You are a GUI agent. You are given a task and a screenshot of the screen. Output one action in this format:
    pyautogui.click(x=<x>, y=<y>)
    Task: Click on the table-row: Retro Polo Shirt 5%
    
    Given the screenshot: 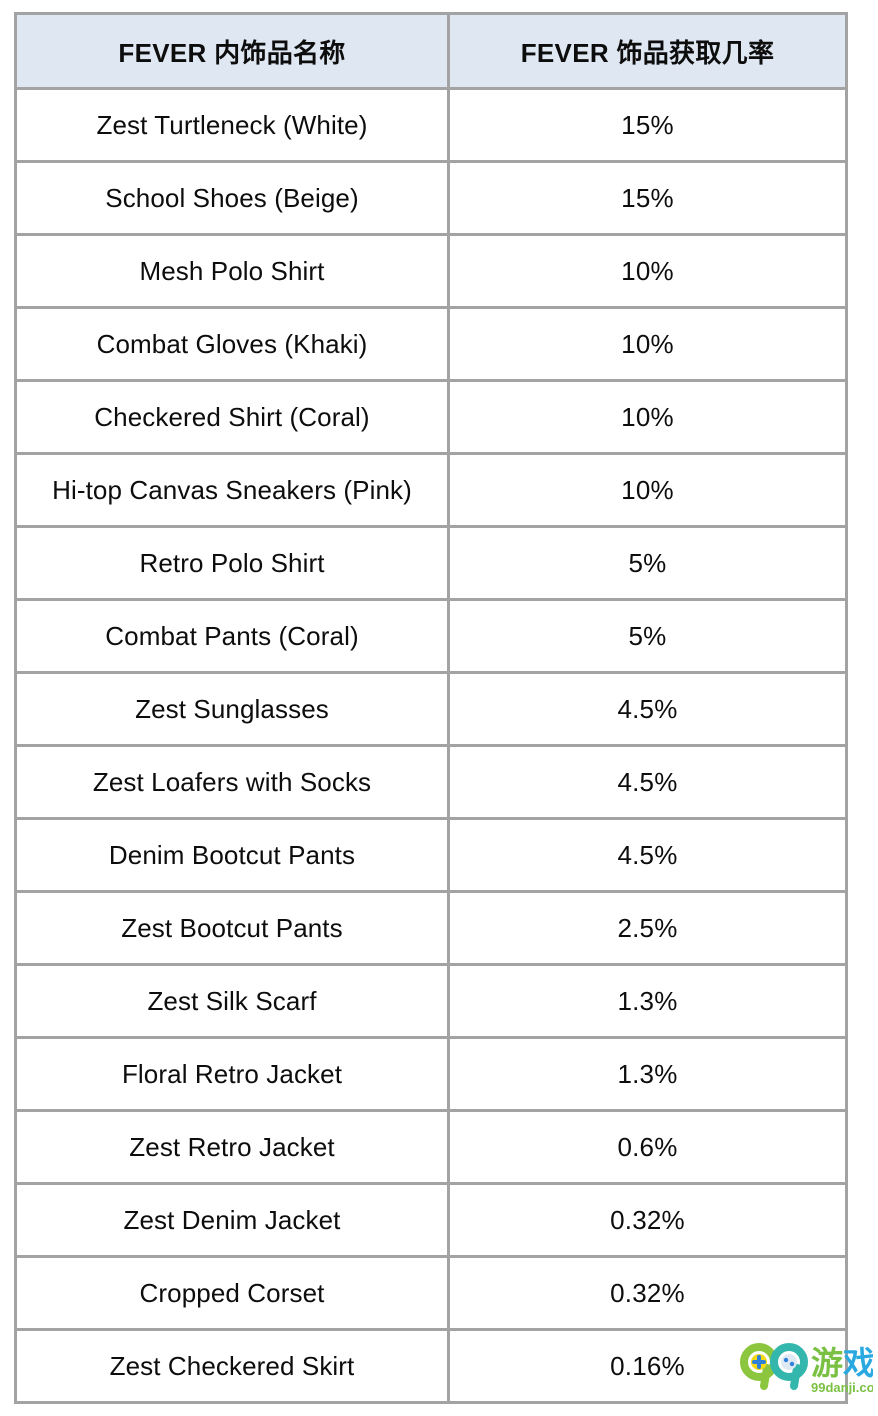 What is the action you would take?
    pyautogui.click(x=431, y=563)
    